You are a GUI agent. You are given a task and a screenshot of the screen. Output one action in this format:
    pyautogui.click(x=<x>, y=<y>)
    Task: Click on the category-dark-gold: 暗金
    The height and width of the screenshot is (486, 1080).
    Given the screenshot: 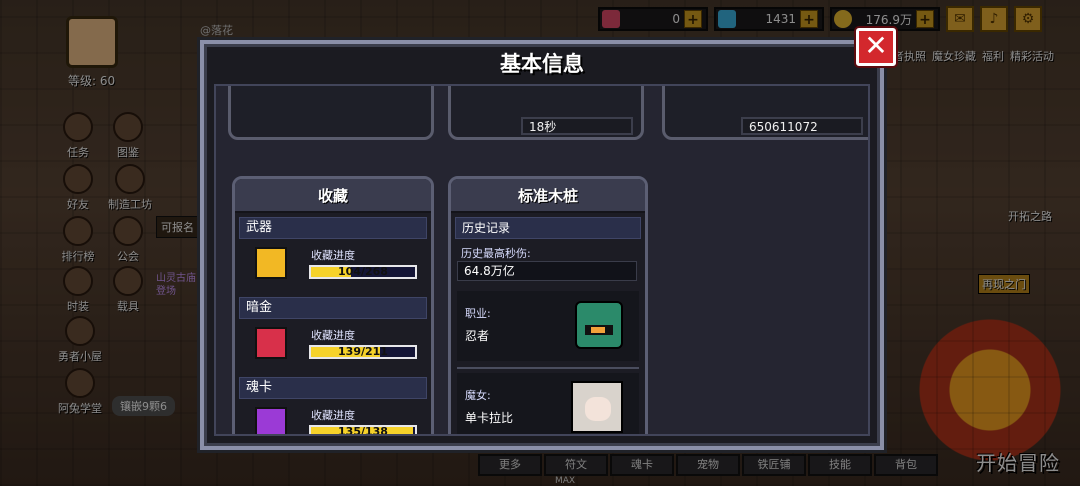 What is the action you would take?
    pyautogui.click(x=333, y=308)
    